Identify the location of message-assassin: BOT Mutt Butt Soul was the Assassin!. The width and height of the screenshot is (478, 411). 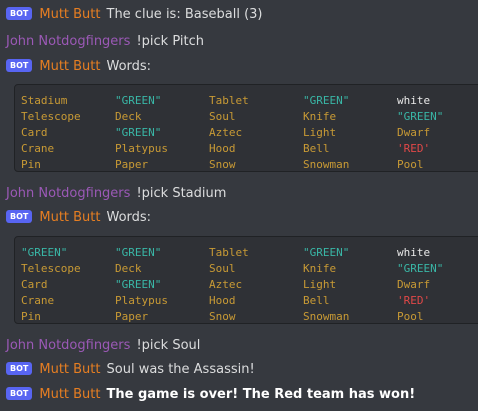
(130, 370).